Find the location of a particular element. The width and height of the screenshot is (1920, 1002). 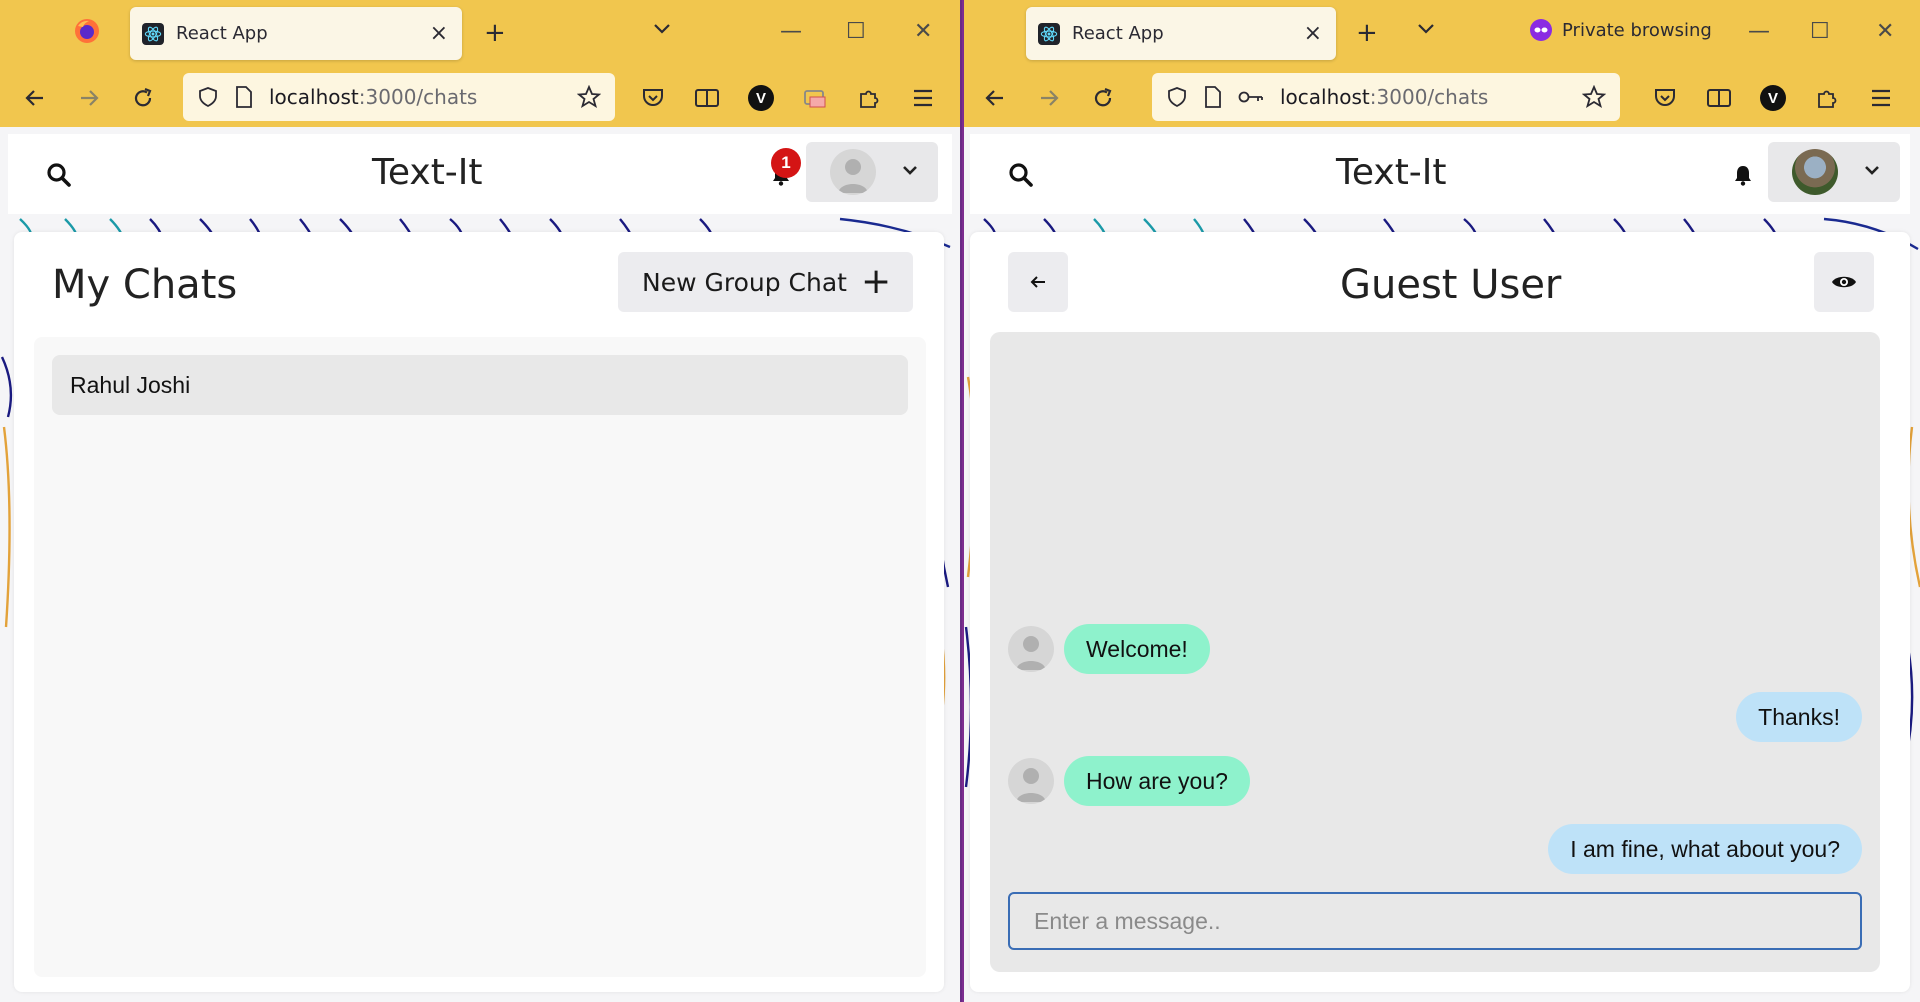

message-bubble: Welcome! is located at coordinates (1137, 649).